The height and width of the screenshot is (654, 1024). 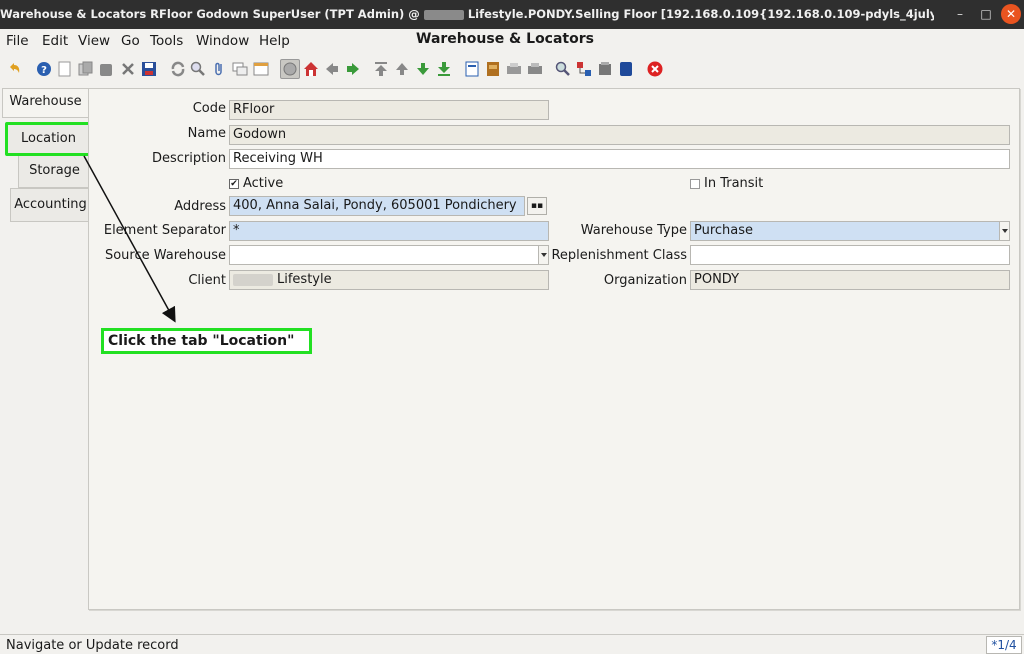 What do you see at coordinates (850, 280) in the screenshot?
I see `organization-field: PONDY` at bounding box center [850, 280].